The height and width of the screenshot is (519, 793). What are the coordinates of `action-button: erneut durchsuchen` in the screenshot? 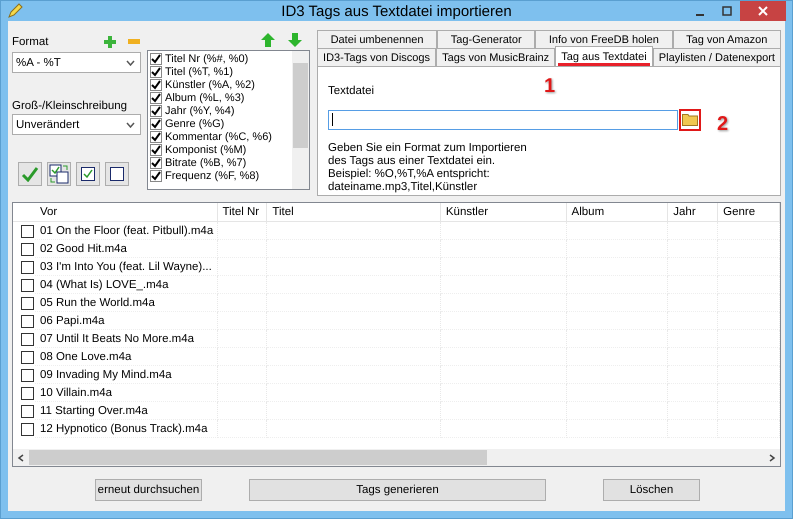 It's located at (148, 490).